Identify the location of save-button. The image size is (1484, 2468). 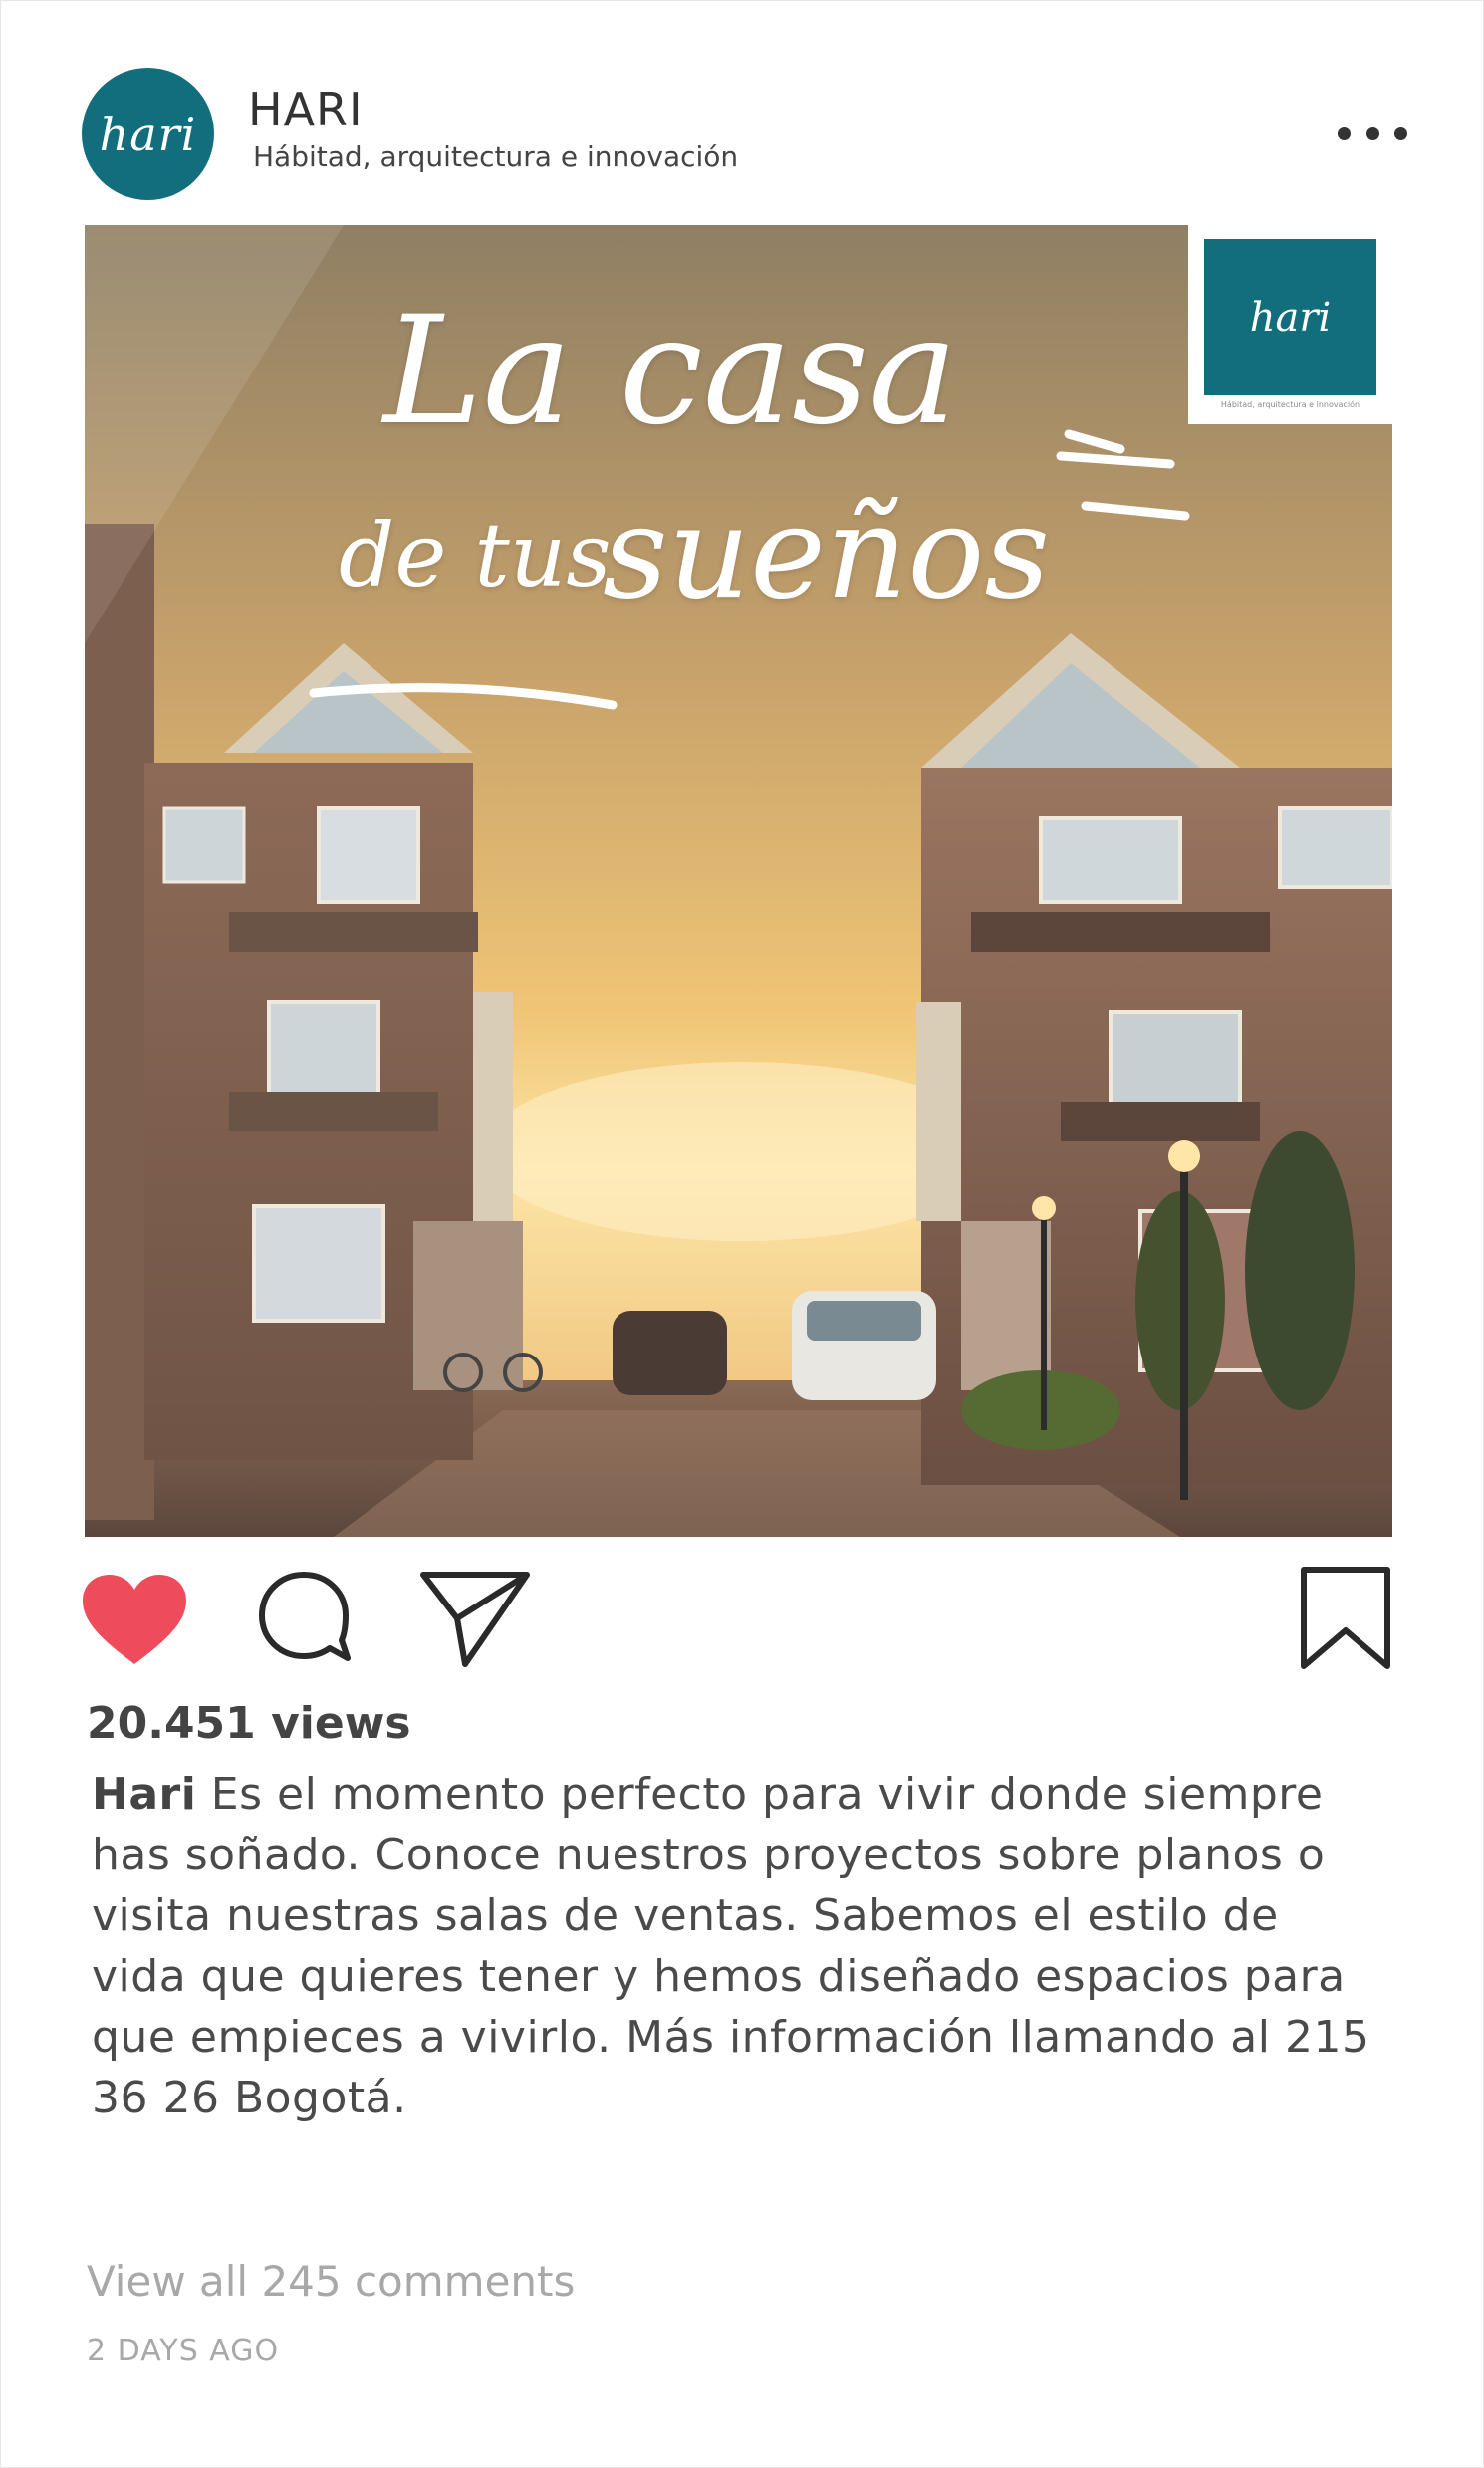
(1345, 1618).